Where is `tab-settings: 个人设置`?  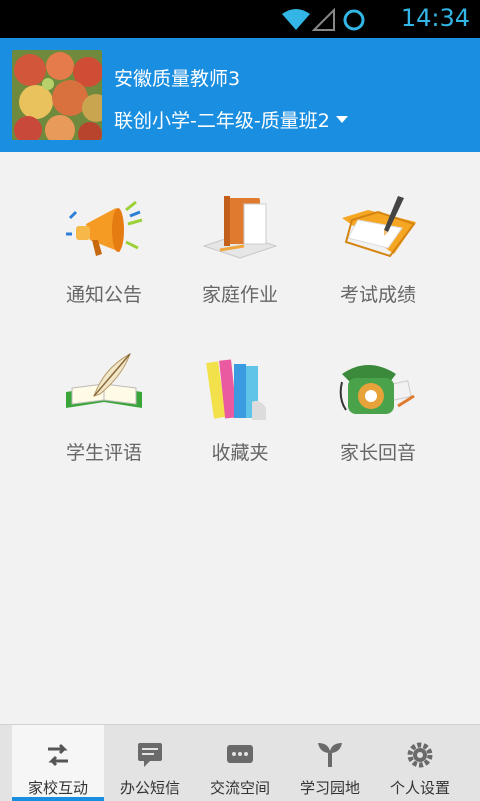 tab-settings: 个人设置 is located at coordinates (420, 763).